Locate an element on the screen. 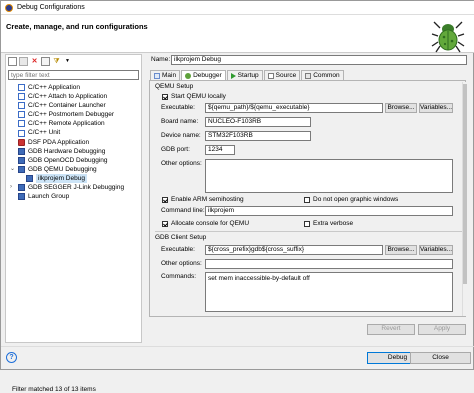  close-button: Close is located at coordinates (440, 358).